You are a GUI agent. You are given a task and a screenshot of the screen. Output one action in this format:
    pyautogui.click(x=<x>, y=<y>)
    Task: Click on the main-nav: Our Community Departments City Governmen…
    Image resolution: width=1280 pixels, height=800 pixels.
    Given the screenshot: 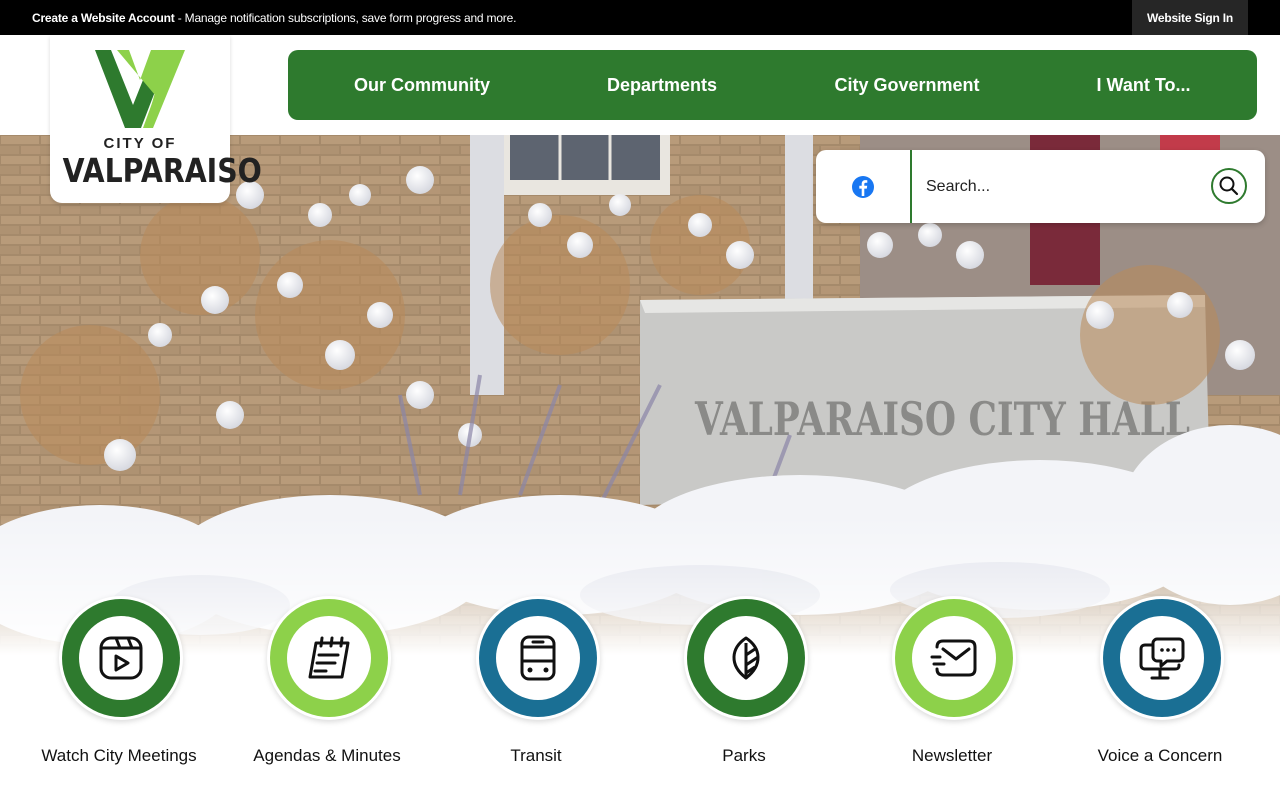 What is the action you would take?
    pyautogui.click(x=772, y=85)
    